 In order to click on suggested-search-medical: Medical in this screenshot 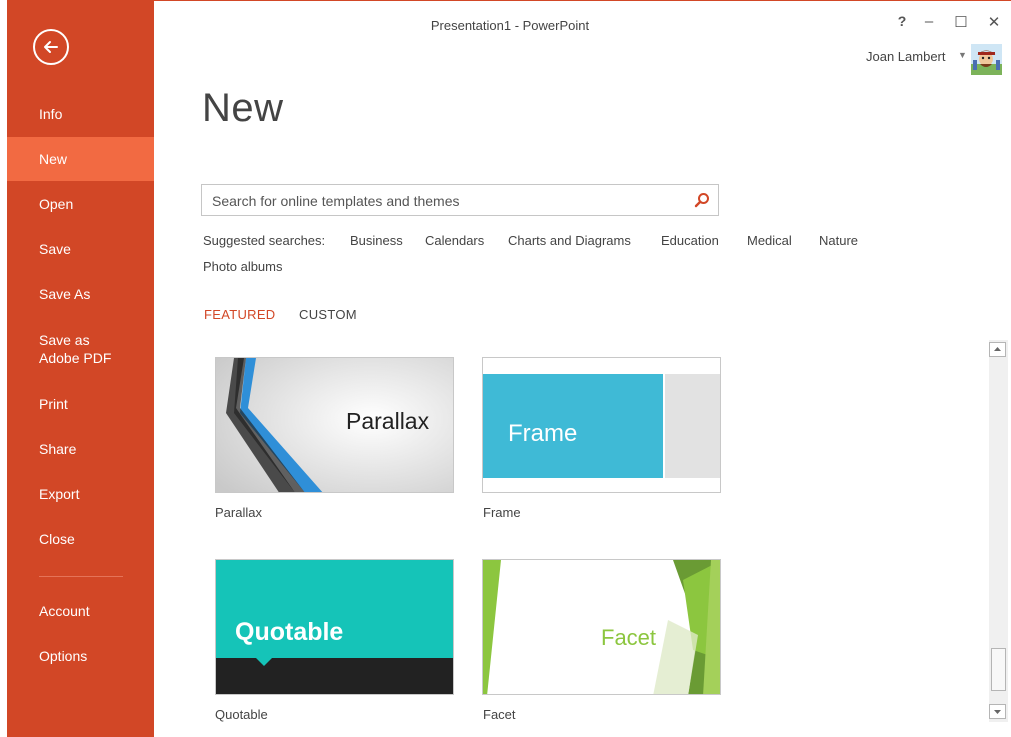, I will do `click(769, 240)`.